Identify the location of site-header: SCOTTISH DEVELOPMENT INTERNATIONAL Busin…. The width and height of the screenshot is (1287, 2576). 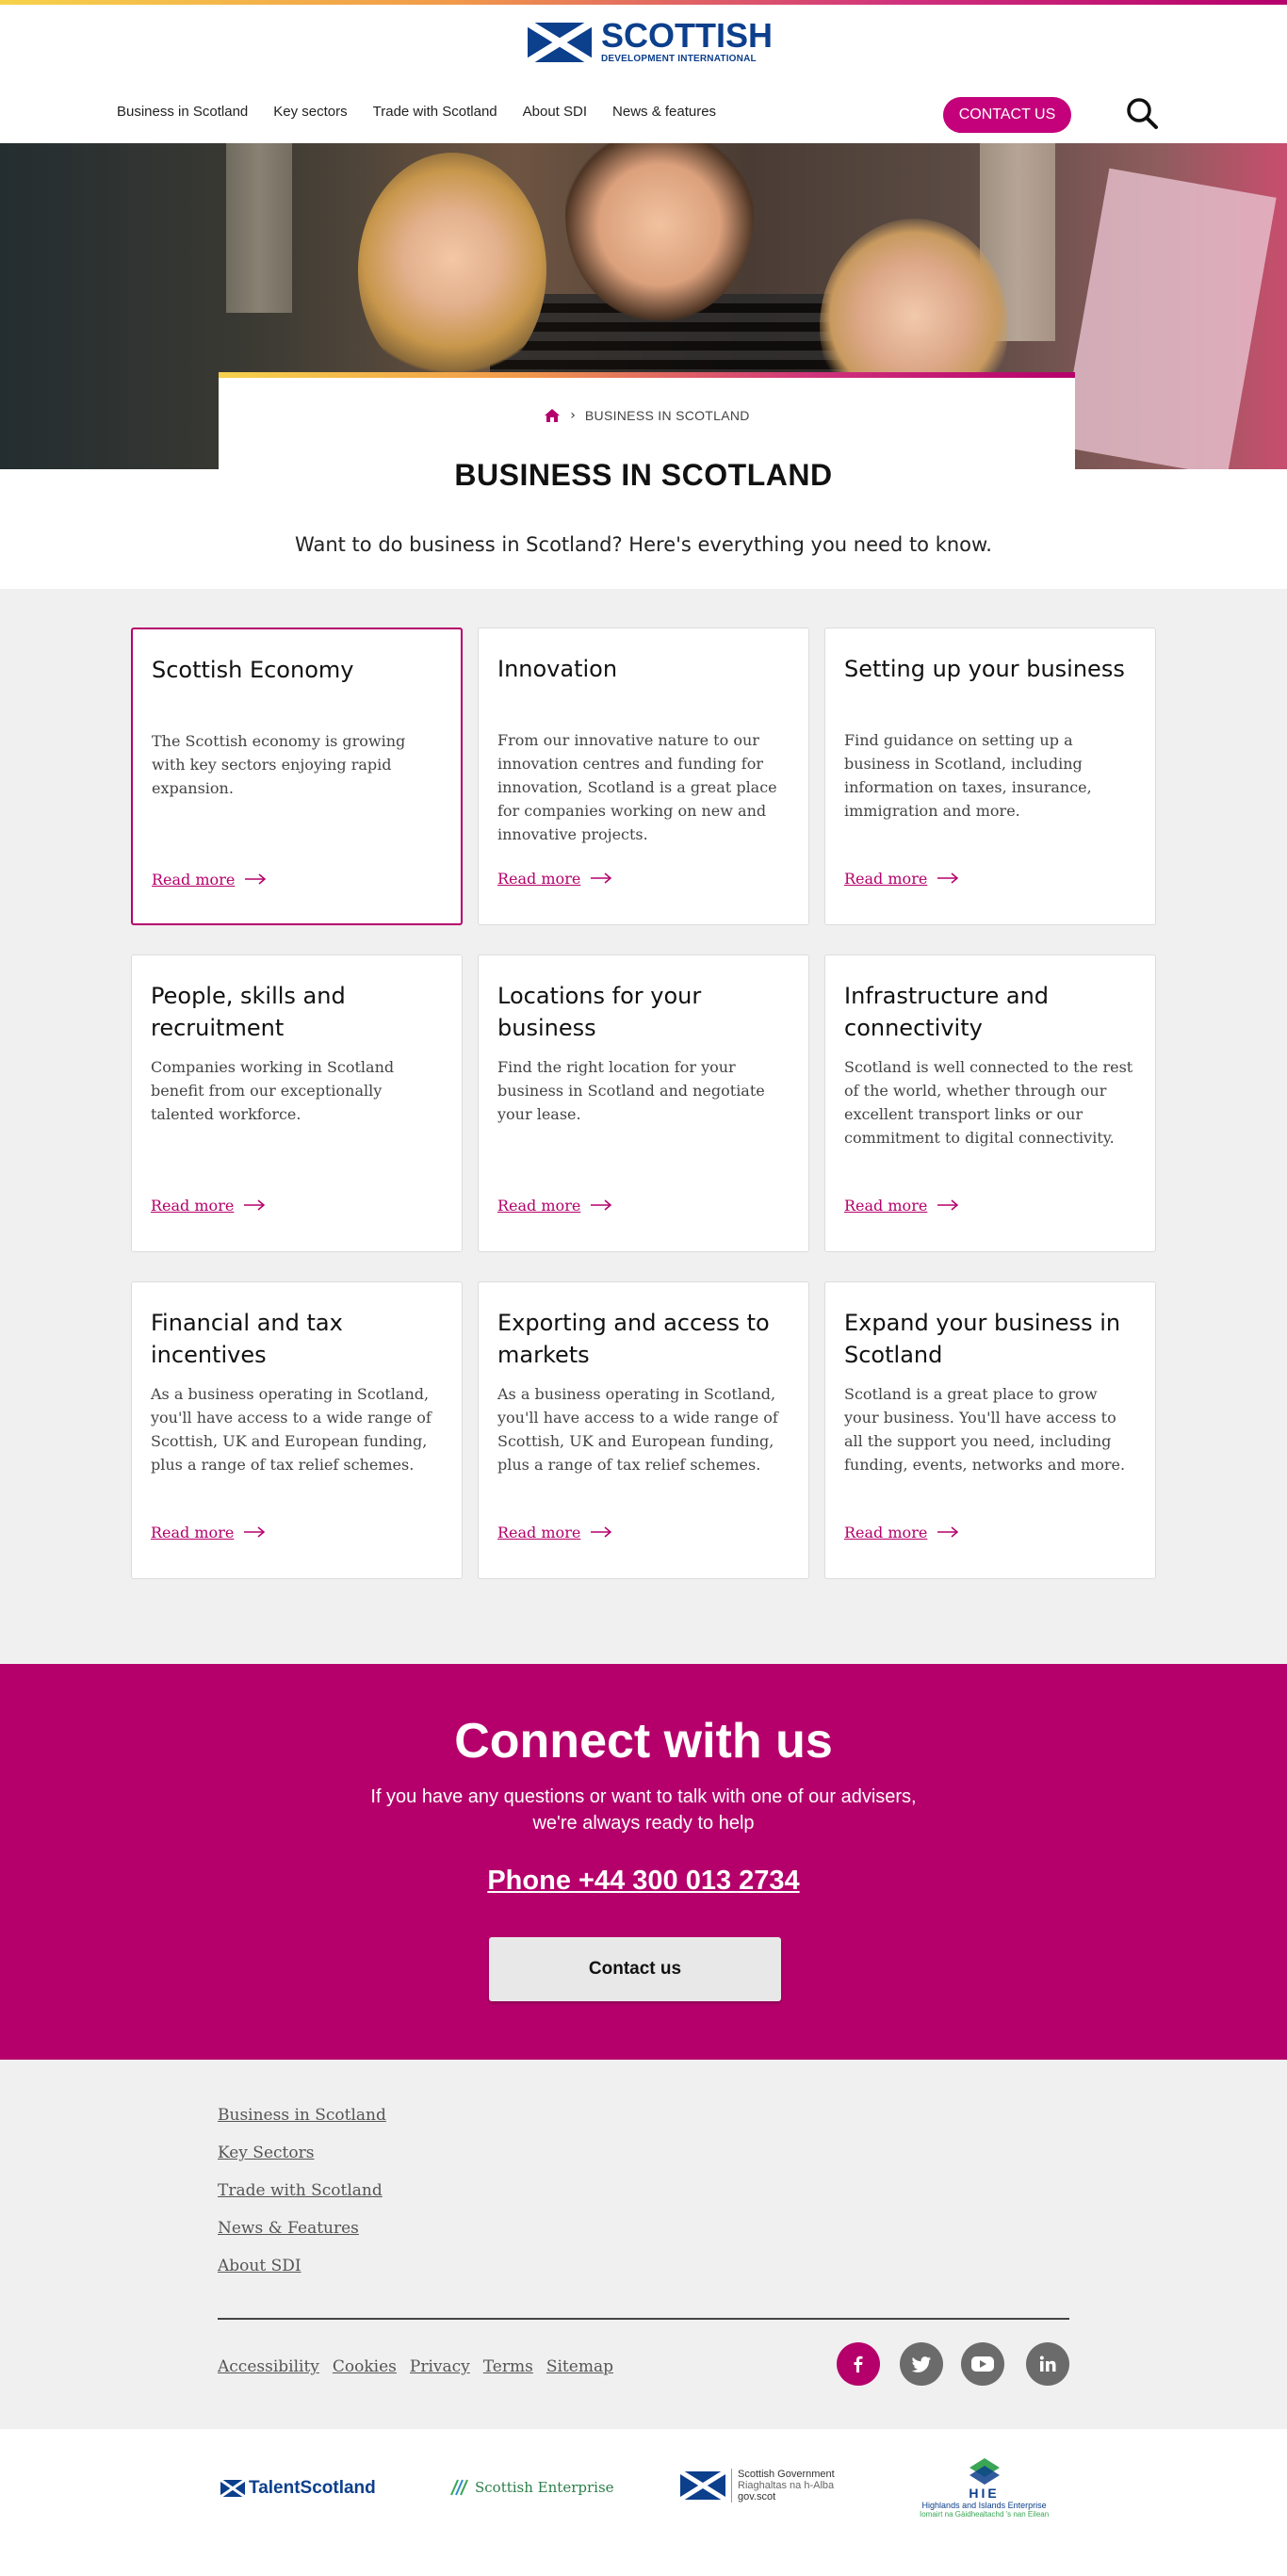
(644, 74).